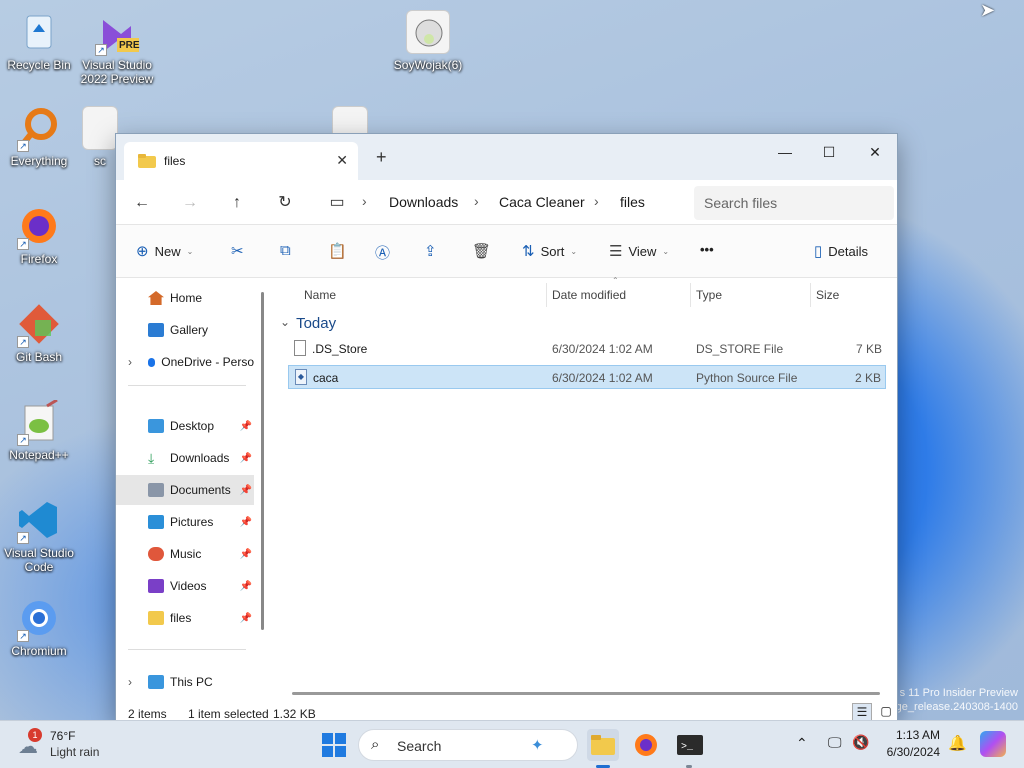  Describe the element at coordinates (185, 586) in the screenshot. I see `sidebar-item-videos: Videos 📌` at that location.